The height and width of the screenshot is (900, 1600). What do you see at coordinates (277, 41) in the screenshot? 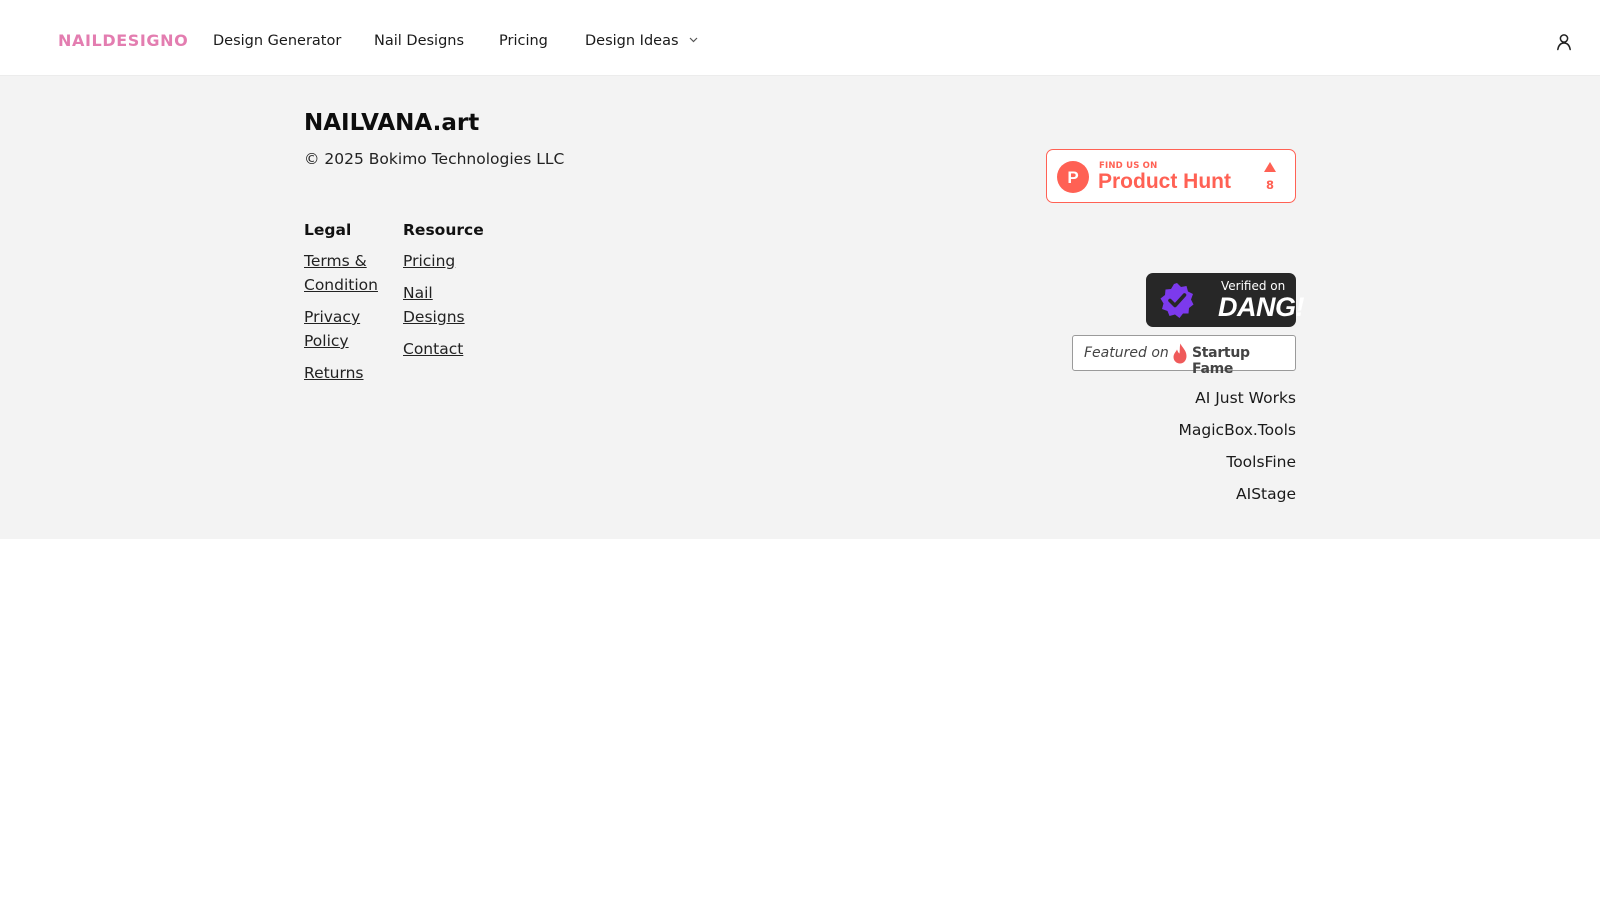
I see `nav-design-generator: Design Generator` at bounding box center [277, 41].